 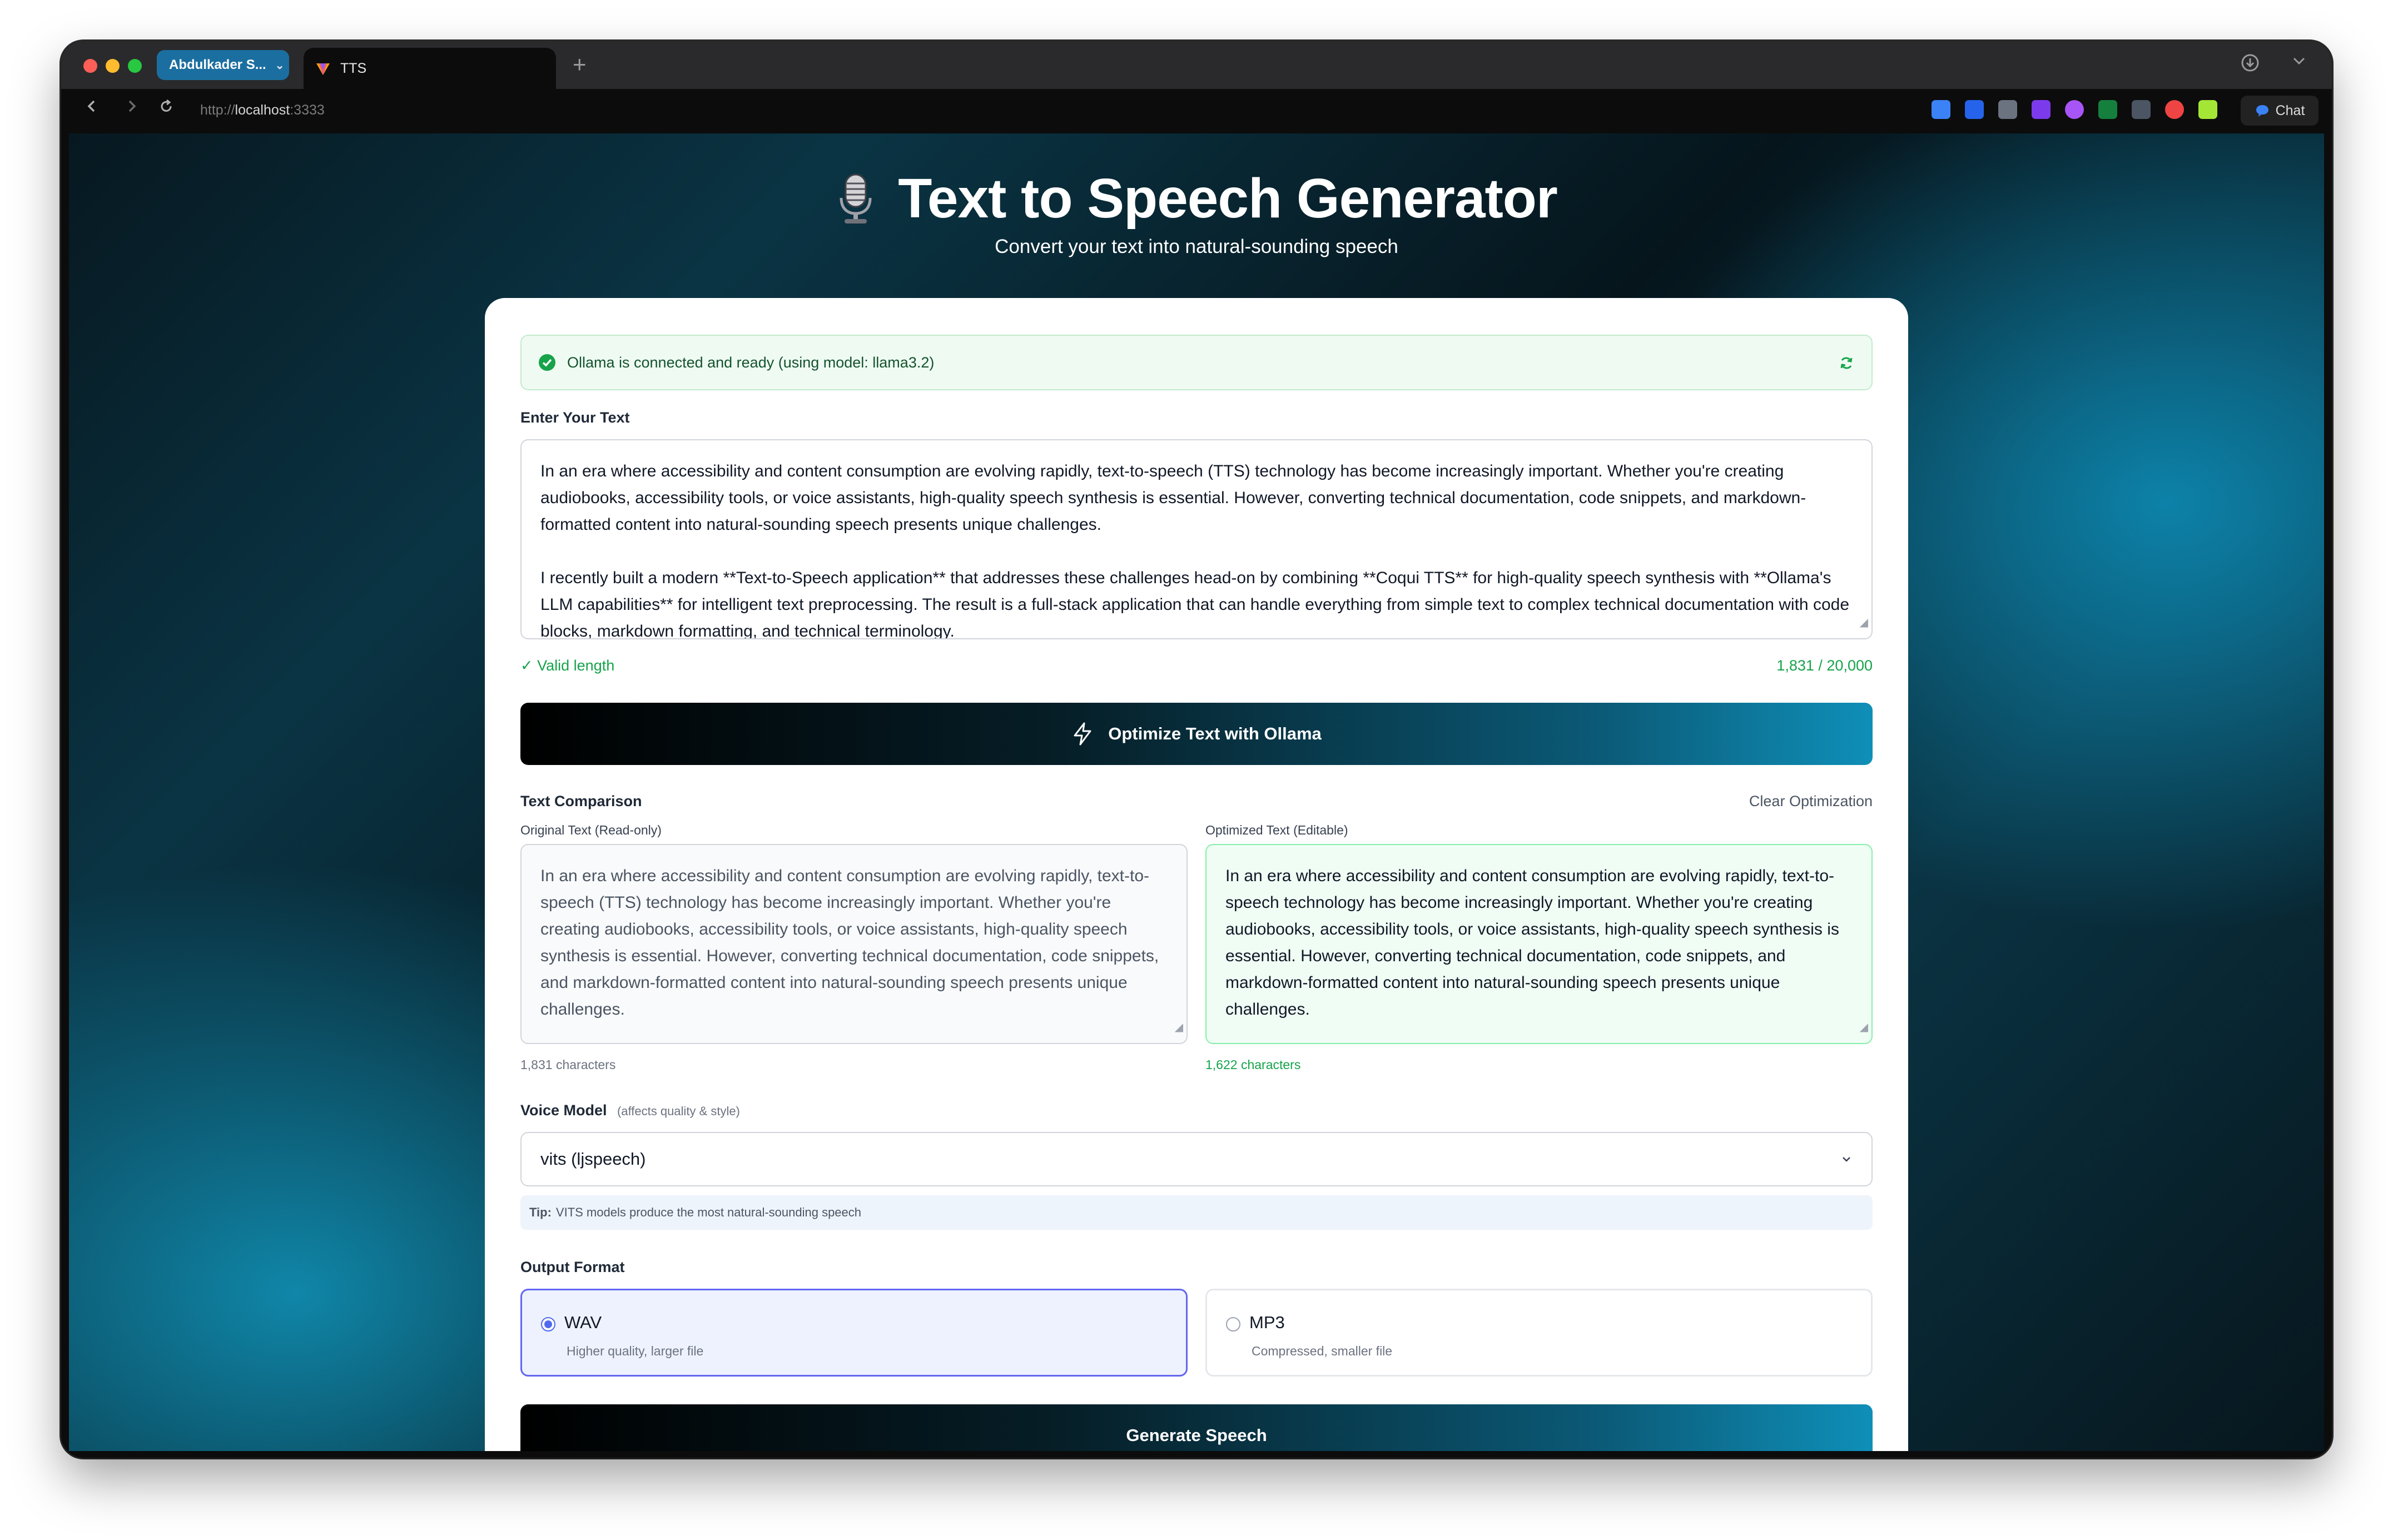 I want to click on extension-9-icon, so click(x=2207, y=109).